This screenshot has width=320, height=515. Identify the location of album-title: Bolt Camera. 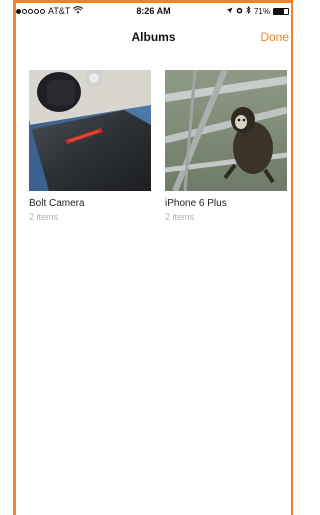
(57, 203).